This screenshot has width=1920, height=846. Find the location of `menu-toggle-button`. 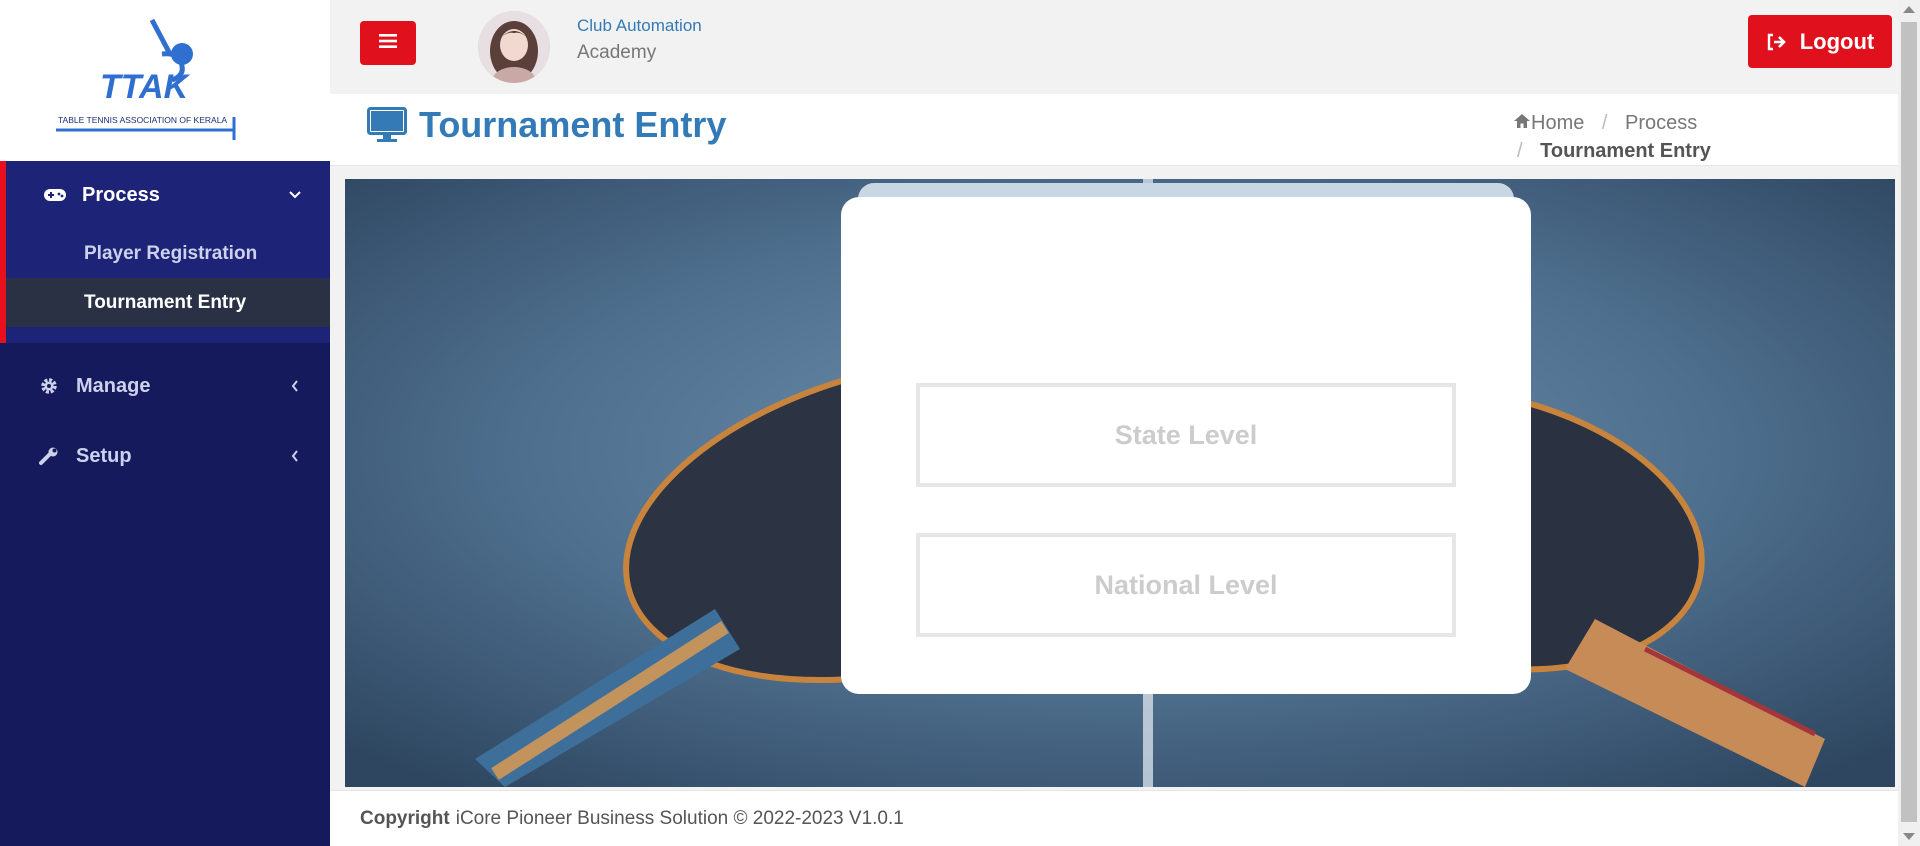

menu-toggle-button is located at coordinates (388, 43).